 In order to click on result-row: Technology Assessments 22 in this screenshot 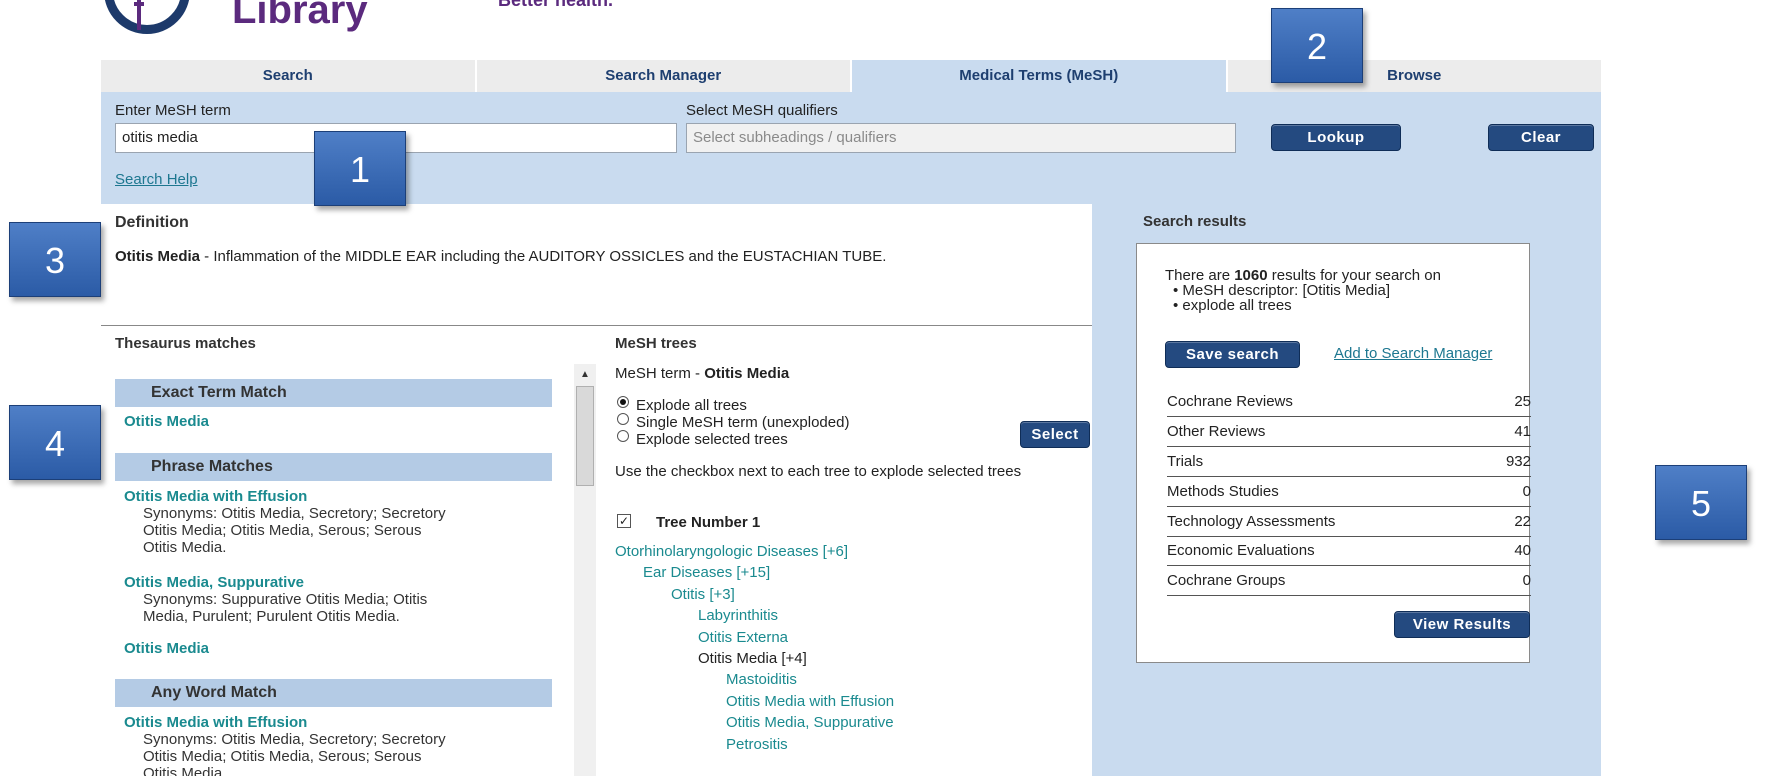, I will do `click(1349, 522)`.